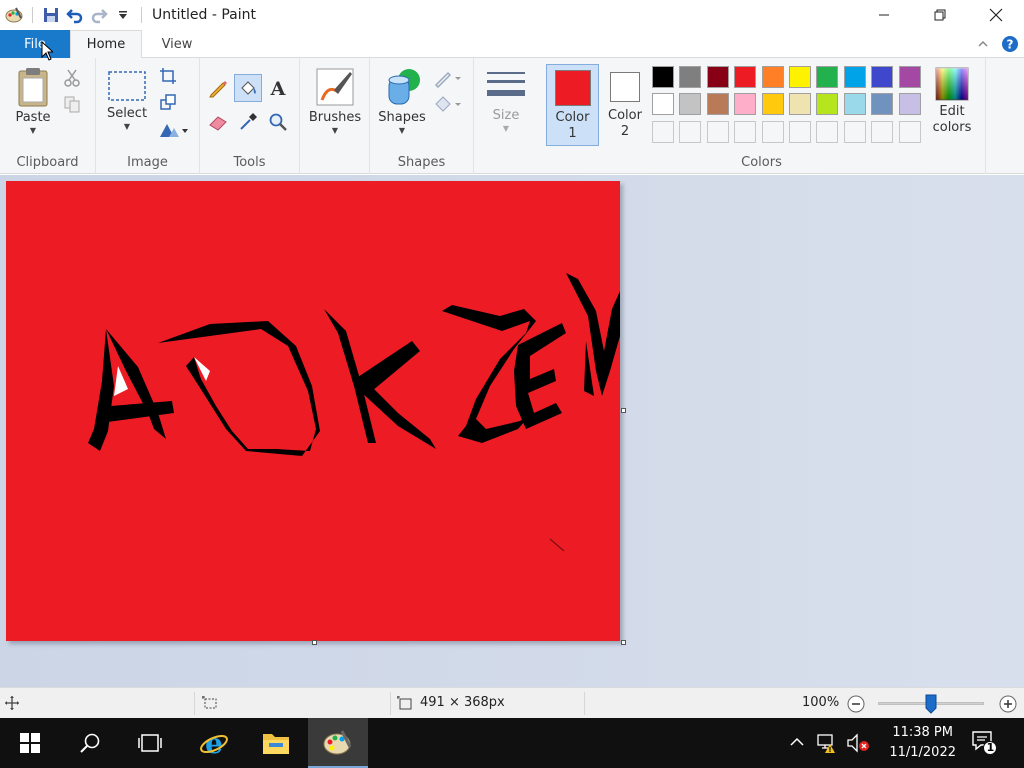  What do you see at coordinates (99, 15) in the screenshot?
I see `redo-icon` at bounding box center [99, 15].